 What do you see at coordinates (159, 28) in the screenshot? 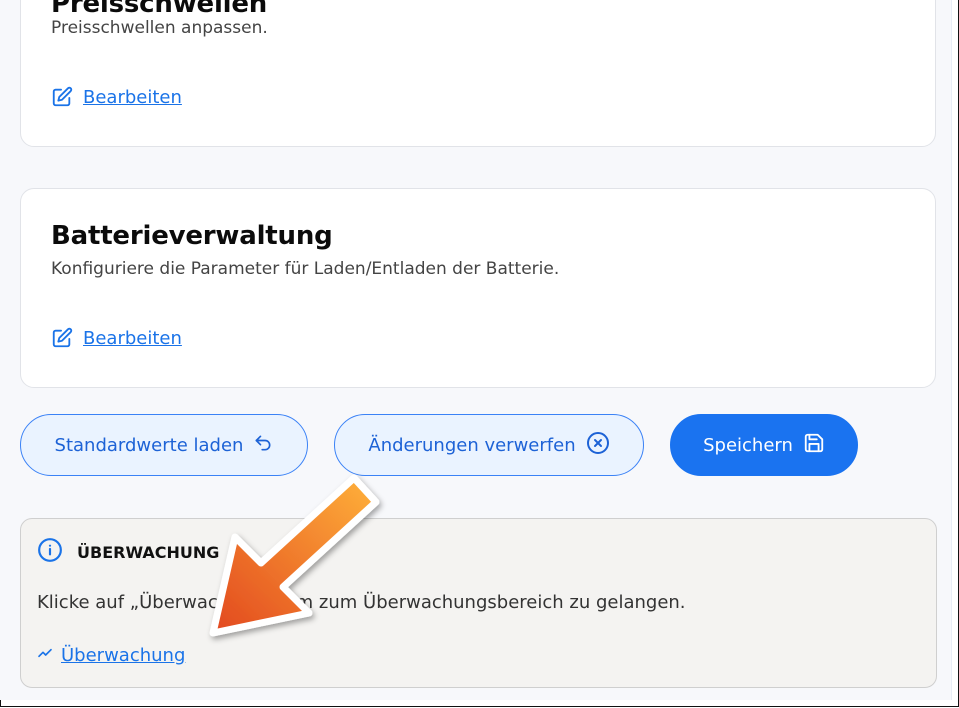
I see `card-description: Preisschwellen anpassen.` at bounding box center [159, 28].